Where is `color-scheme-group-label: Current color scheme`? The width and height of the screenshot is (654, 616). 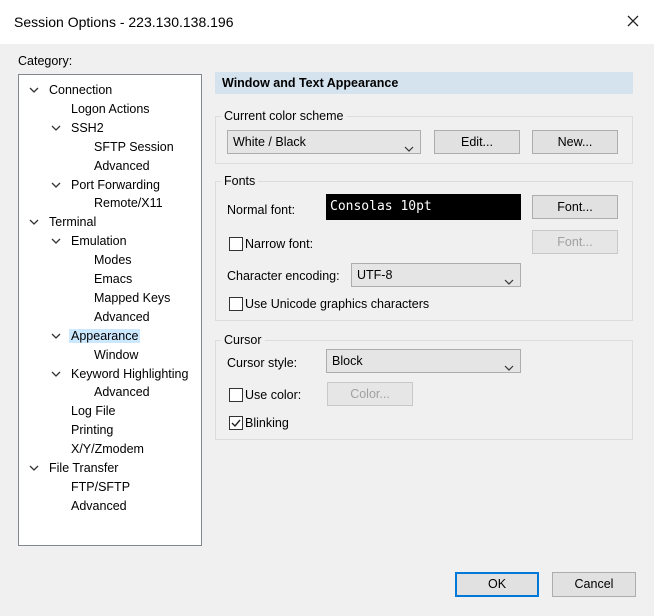
color-scheme-group-label: Current color scheme is located at coordinates (284, 116).